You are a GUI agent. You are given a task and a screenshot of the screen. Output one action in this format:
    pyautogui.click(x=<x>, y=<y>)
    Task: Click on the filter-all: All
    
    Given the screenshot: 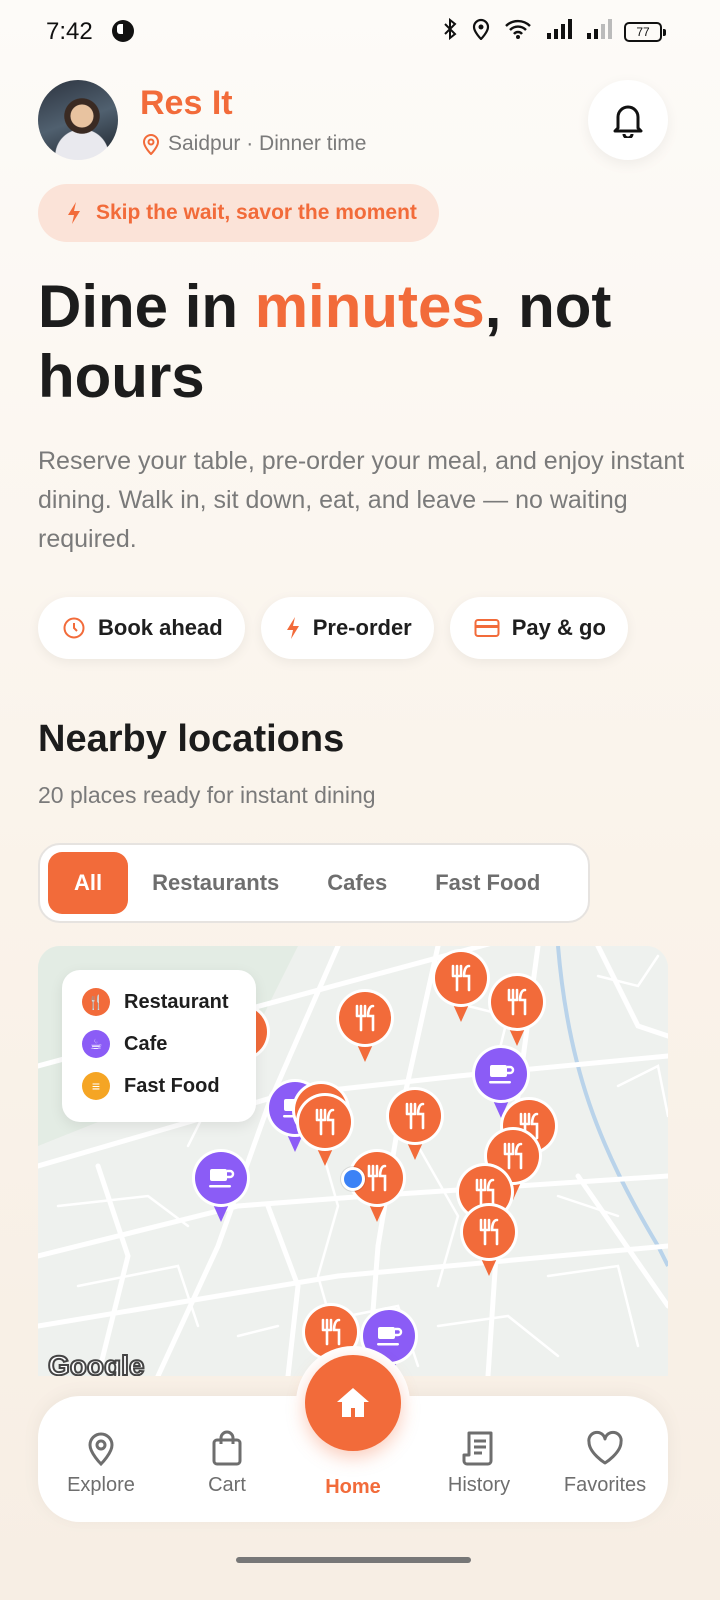 What is the action you would take?
    pyautogui.click(x=88, y=883)
    